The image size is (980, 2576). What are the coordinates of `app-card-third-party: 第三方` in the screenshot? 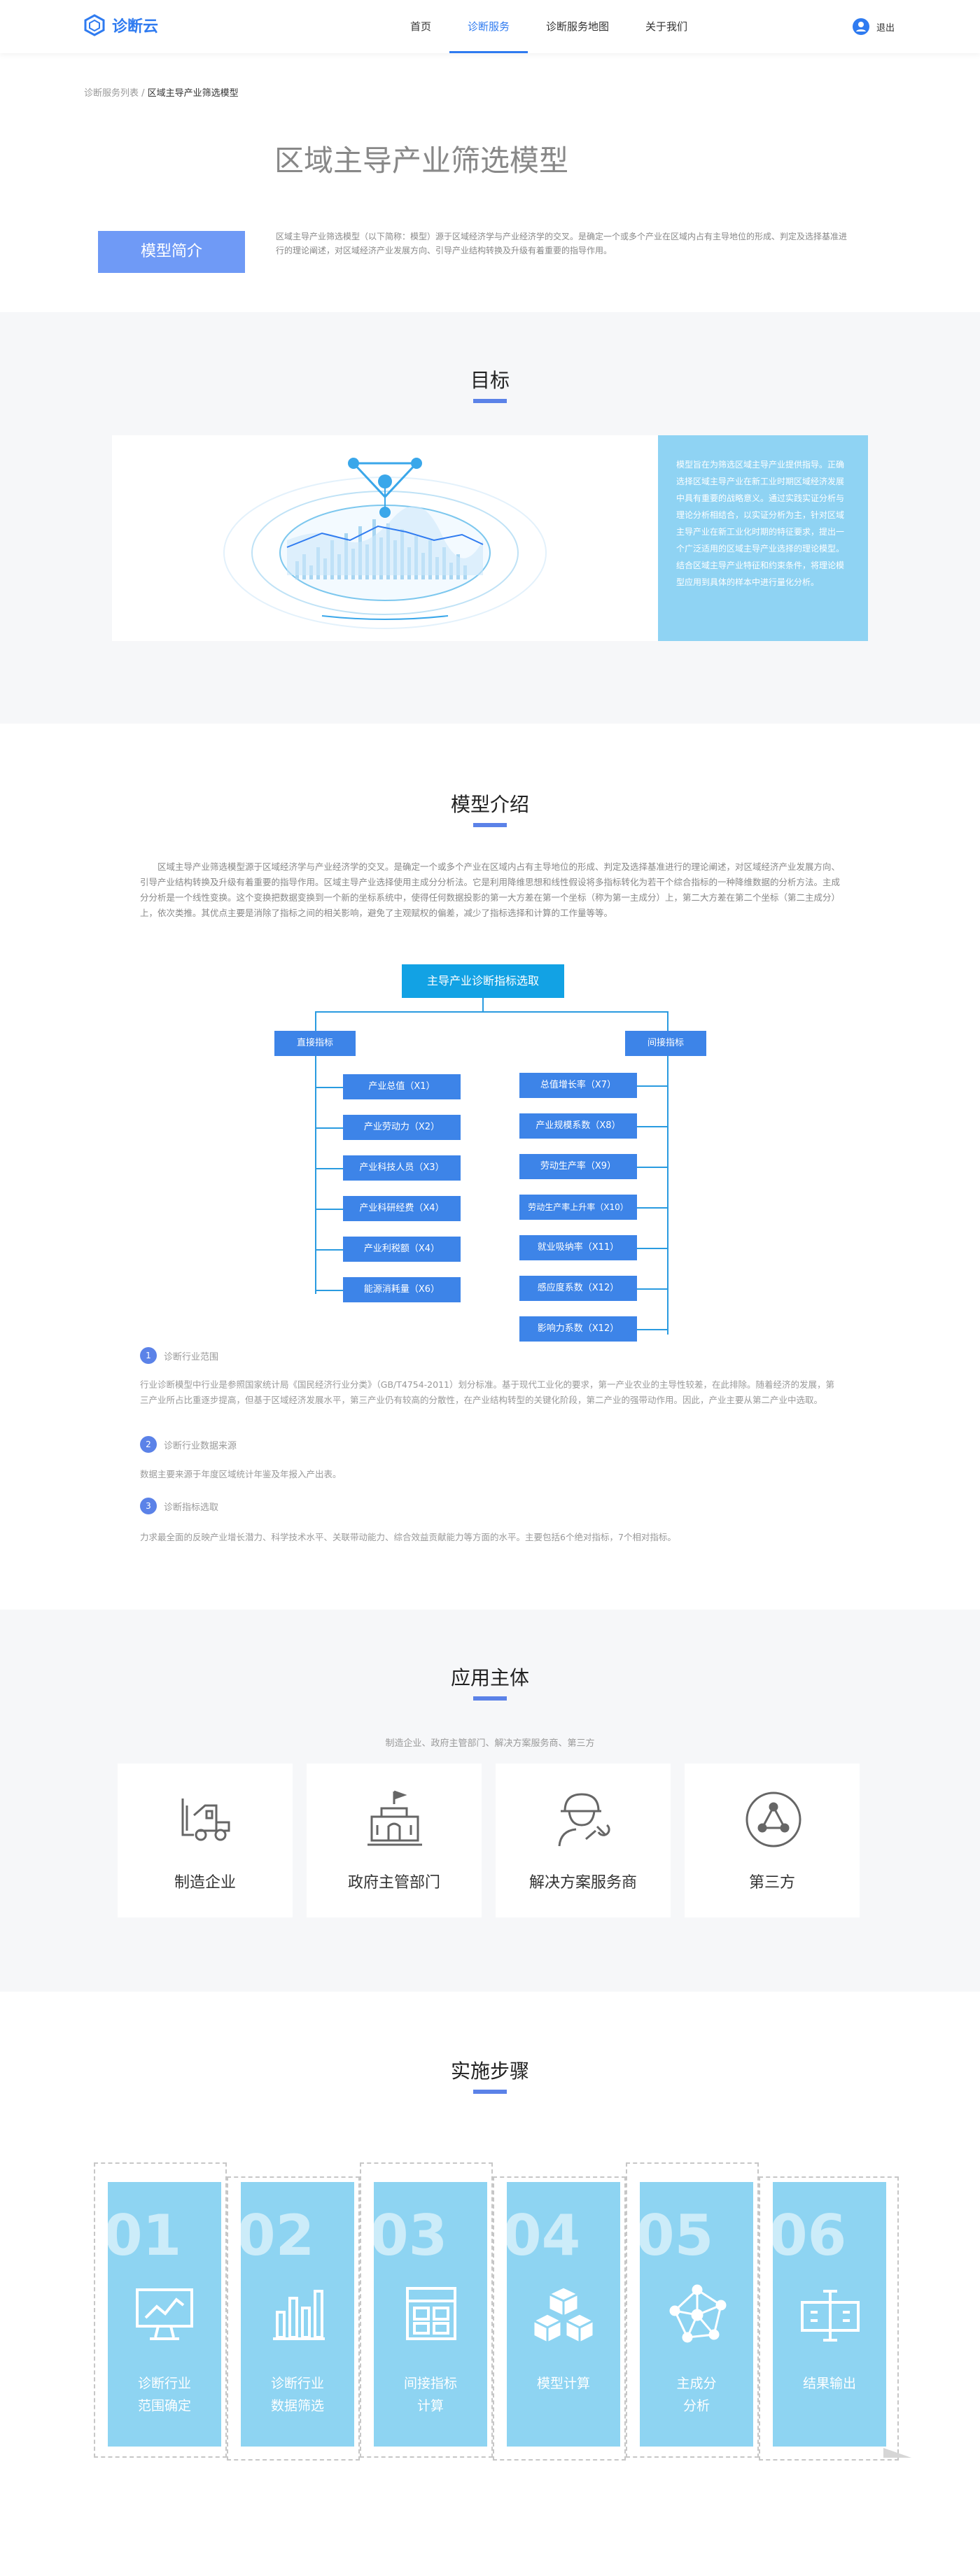 It's located at (772, 1840).